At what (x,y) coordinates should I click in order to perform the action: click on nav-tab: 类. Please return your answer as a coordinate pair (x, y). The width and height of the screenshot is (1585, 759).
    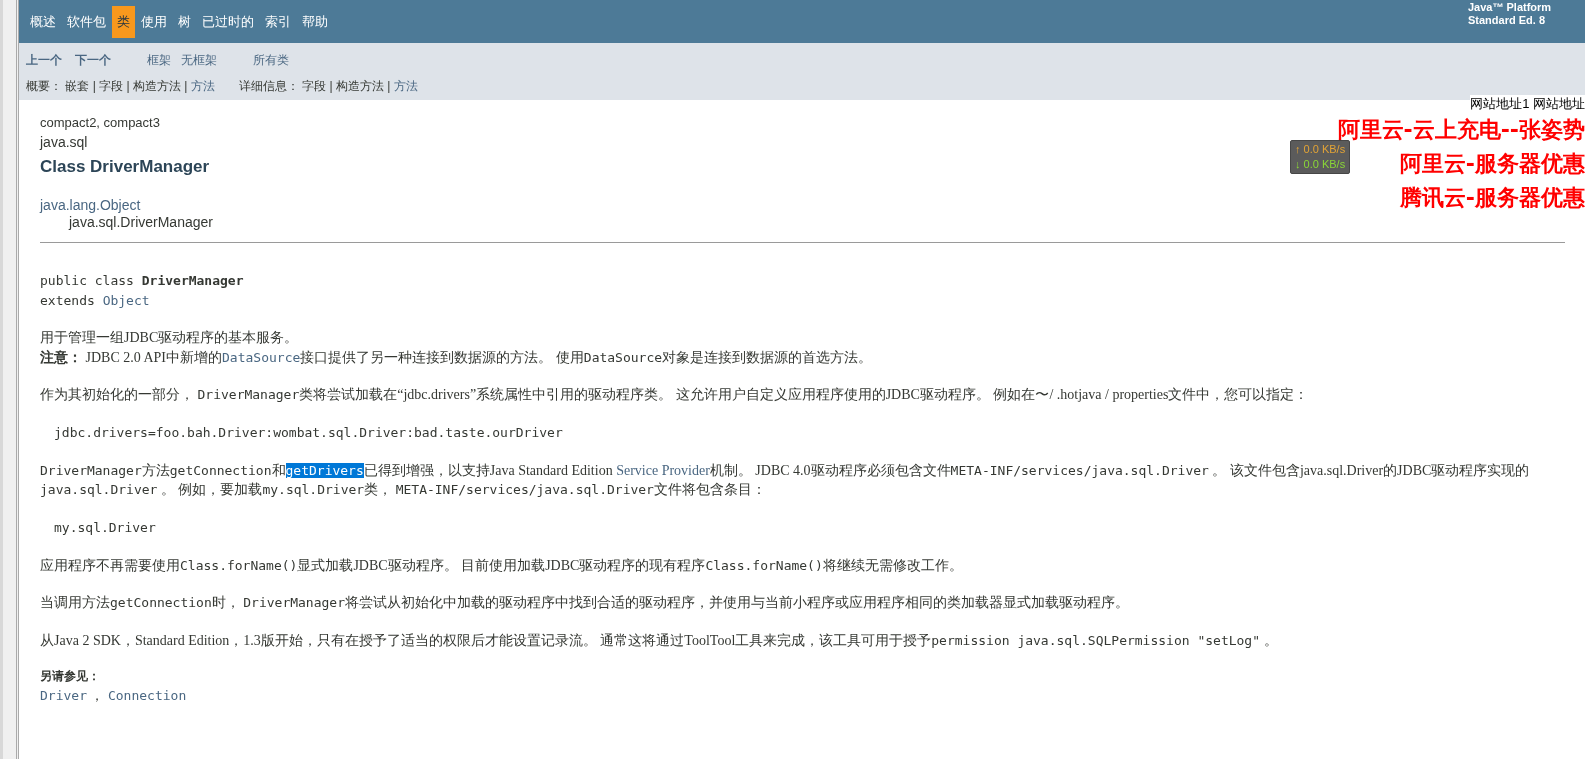
    Looking at the image, I should click on (123, 21).